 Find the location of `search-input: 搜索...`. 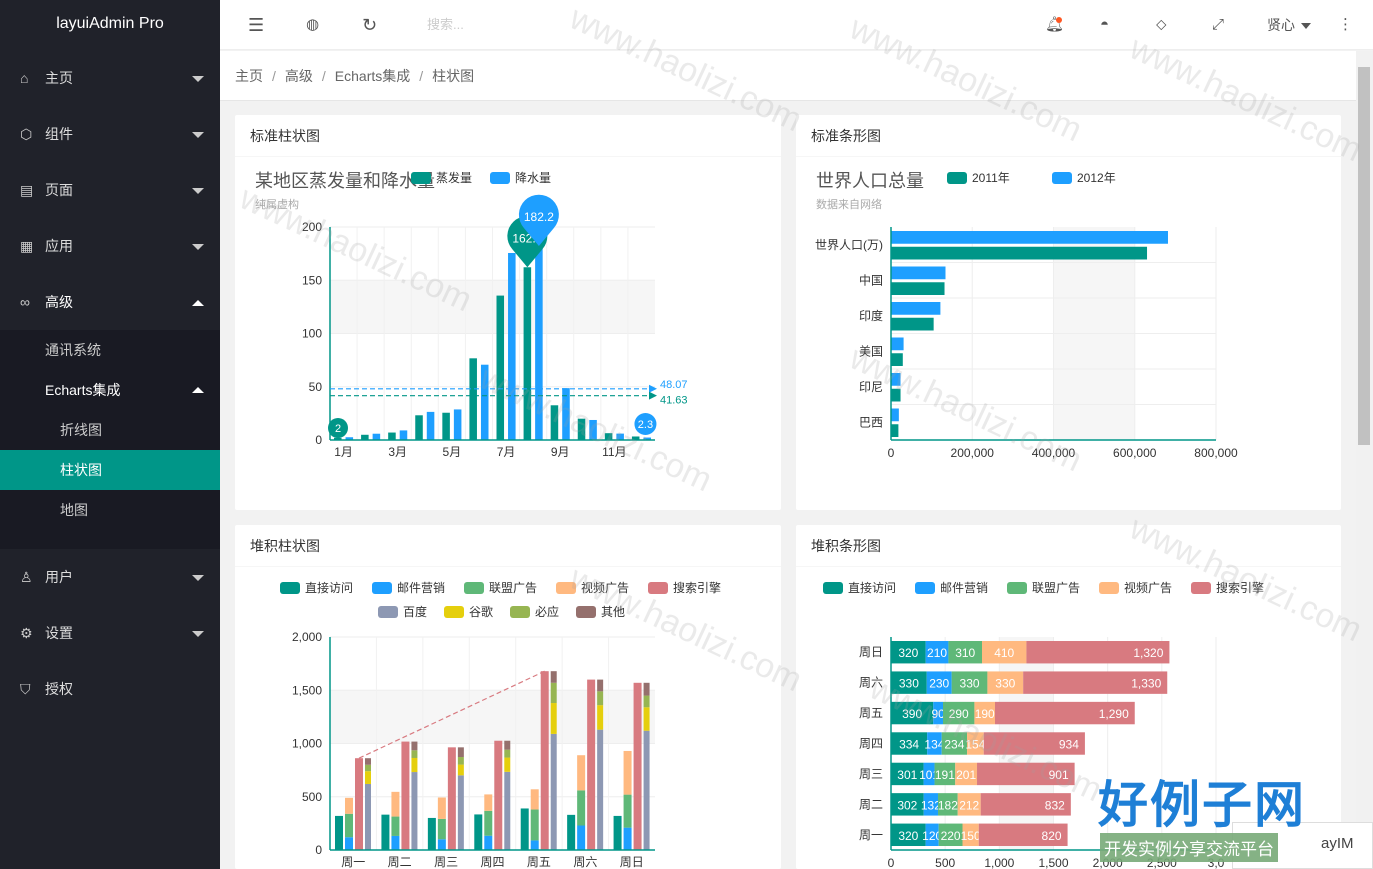

search-input: 搜索... is located at coordinates (507, 25).